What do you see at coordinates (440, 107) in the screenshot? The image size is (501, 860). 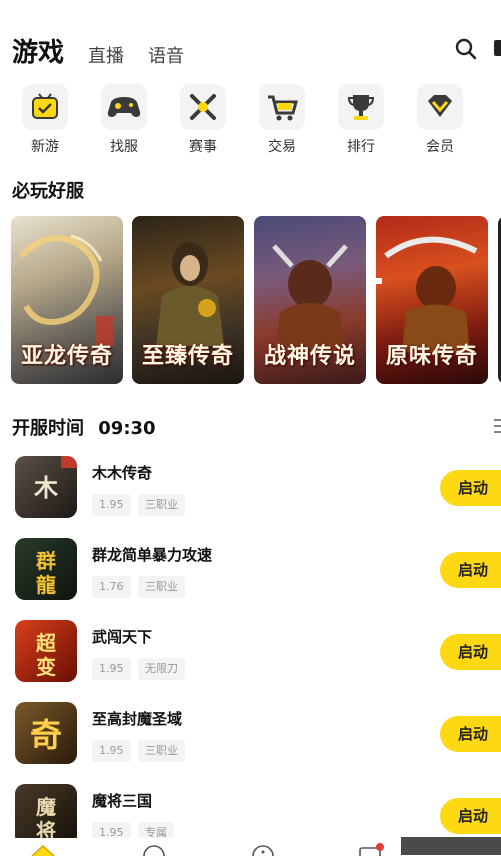 I see `vip-diamond-icon` at bounding box center [440, 107].